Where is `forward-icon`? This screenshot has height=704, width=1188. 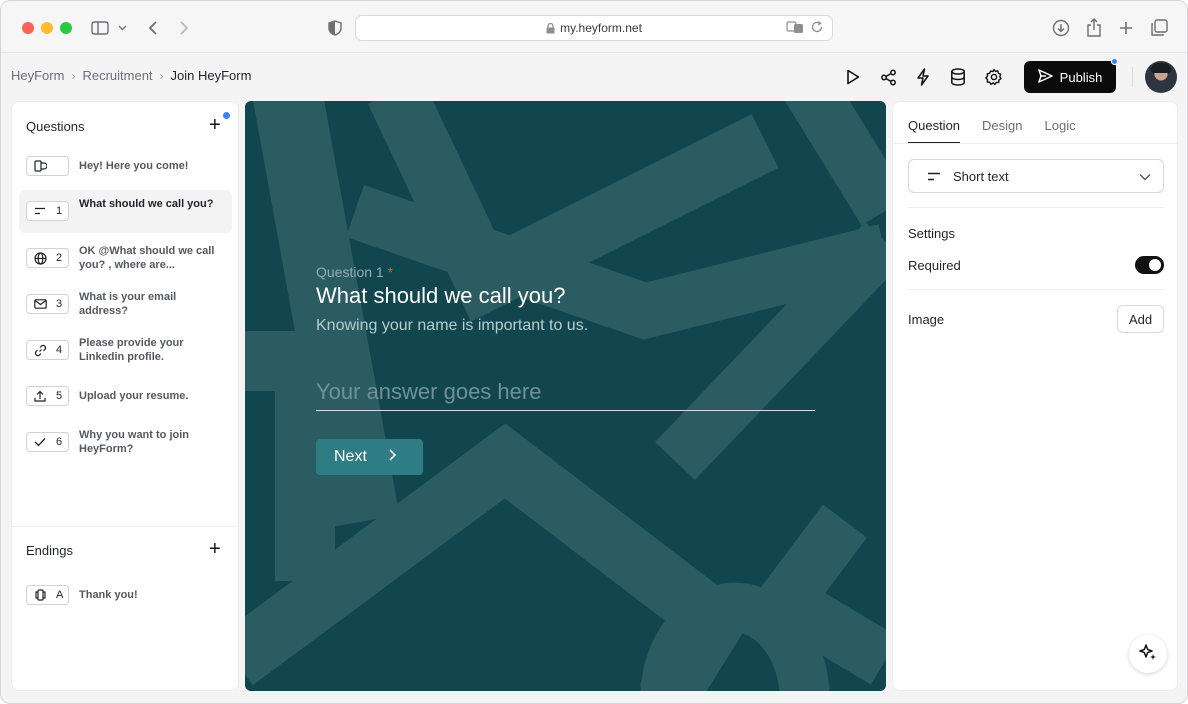 forward-icon is located at coordinates (184, 28).